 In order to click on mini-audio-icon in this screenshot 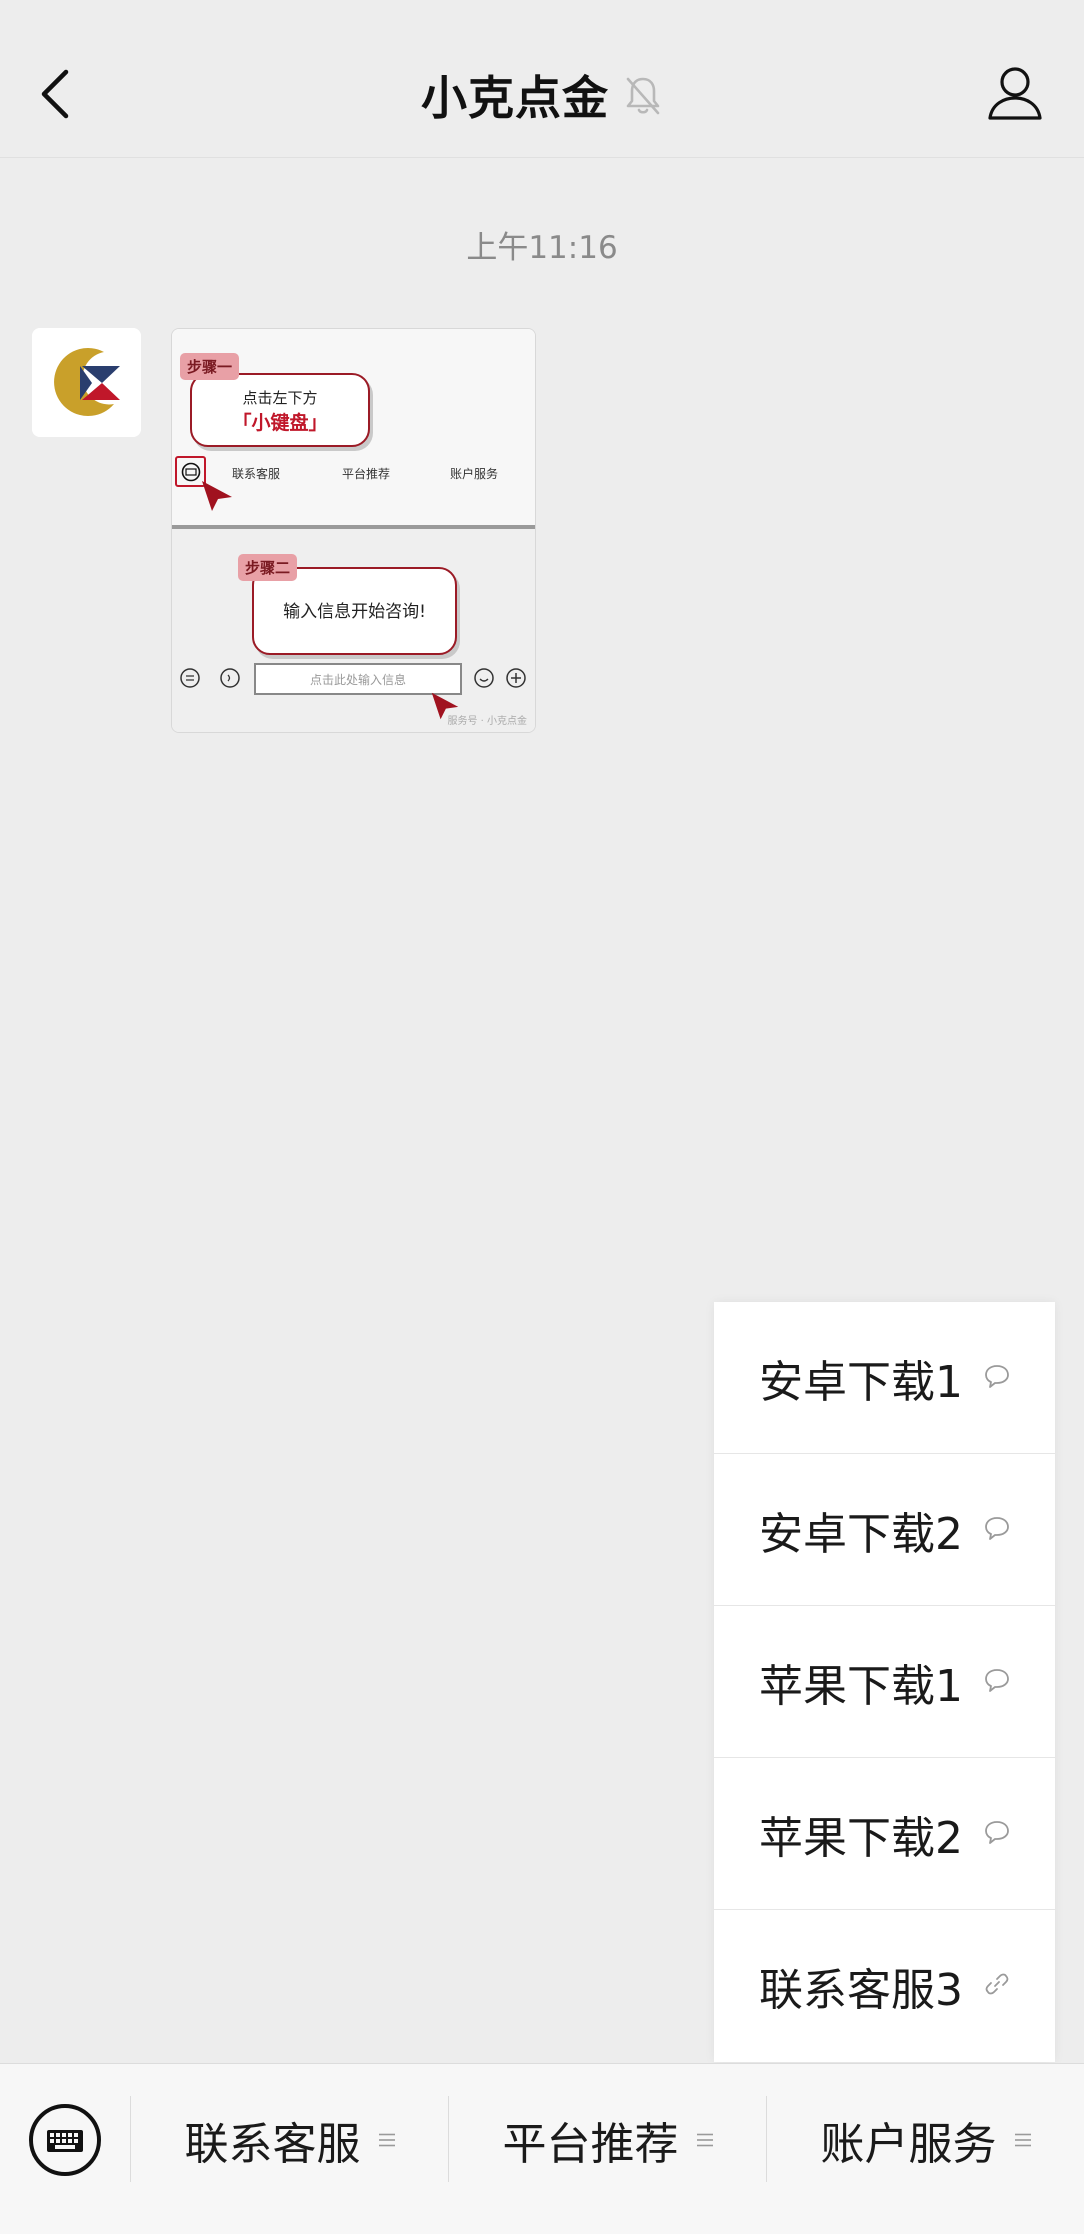, I will do `click(230, 678)`.